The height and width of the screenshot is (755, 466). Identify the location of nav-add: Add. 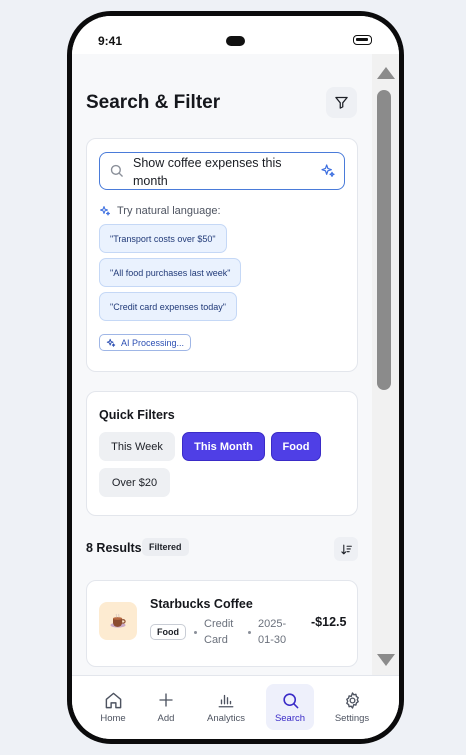
(166, 707).